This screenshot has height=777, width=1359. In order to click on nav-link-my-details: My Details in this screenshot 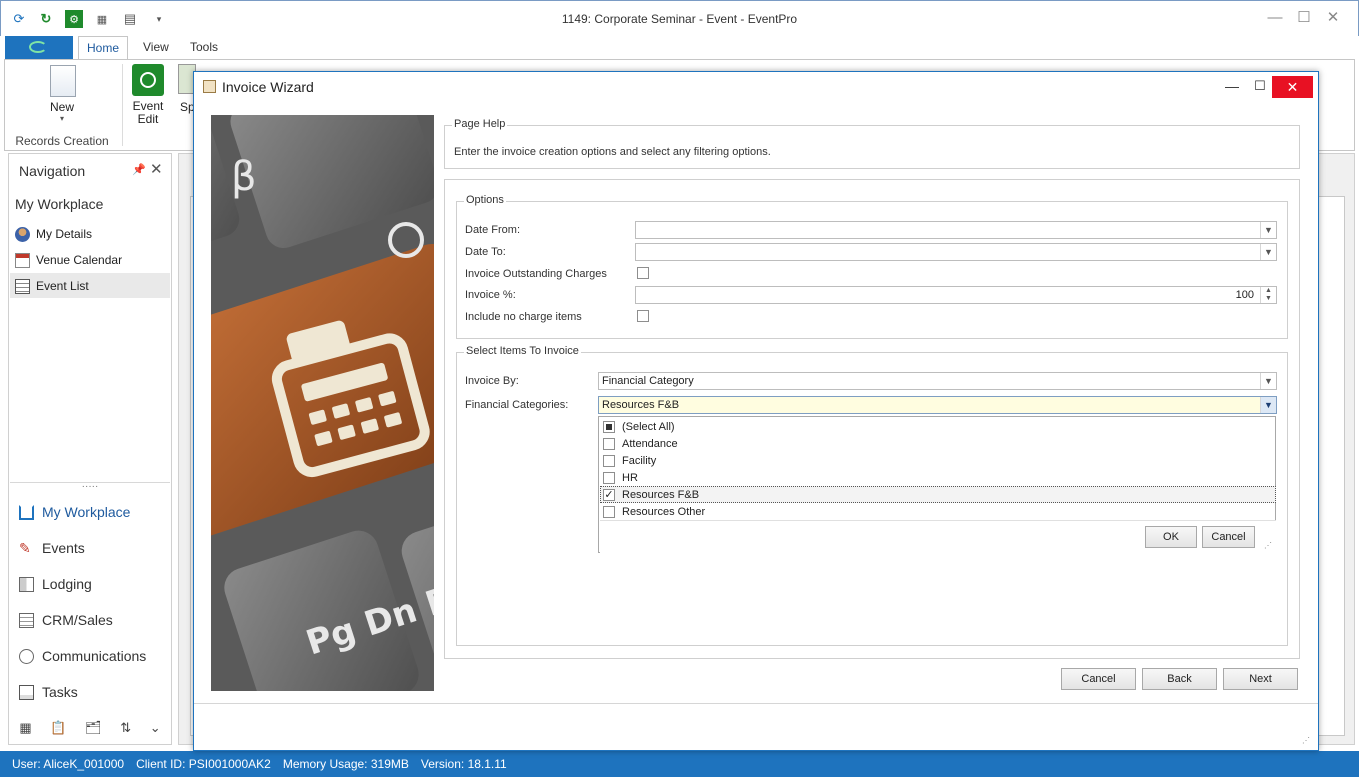, I will do `click(92, 234)`.